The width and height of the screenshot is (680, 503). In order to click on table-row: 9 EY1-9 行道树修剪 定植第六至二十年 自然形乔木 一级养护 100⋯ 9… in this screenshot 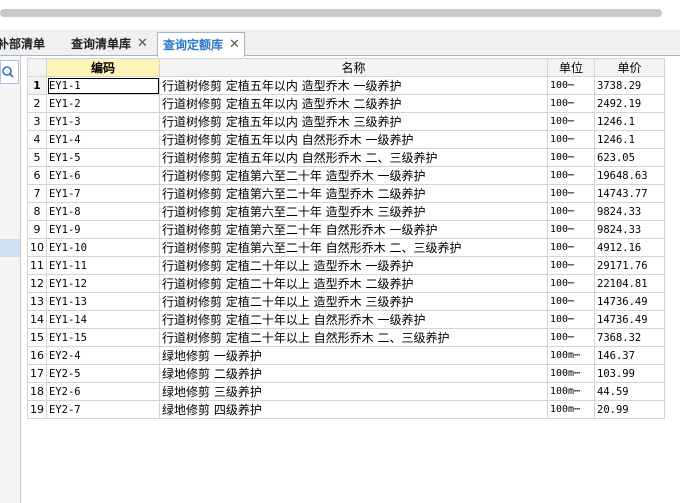, I will do `click(346, 229)`.